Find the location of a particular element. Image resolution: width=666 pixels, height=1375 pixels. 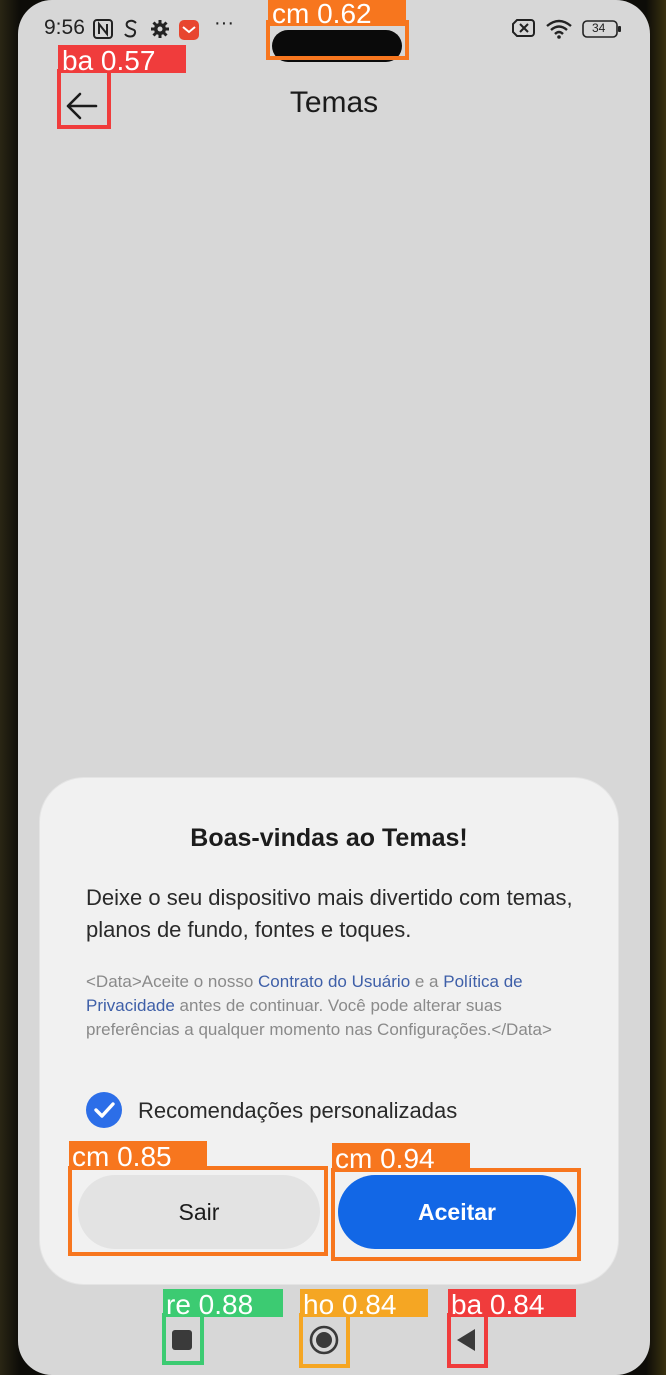

bbox-back-top is located at coordinates (84, 99).